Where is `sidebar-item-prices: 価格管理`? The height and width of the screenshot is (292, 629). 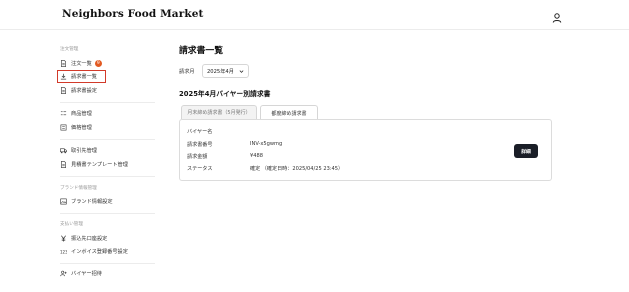 sidebar-item-prices: 価格管理 is located at coordinates (108, 127).